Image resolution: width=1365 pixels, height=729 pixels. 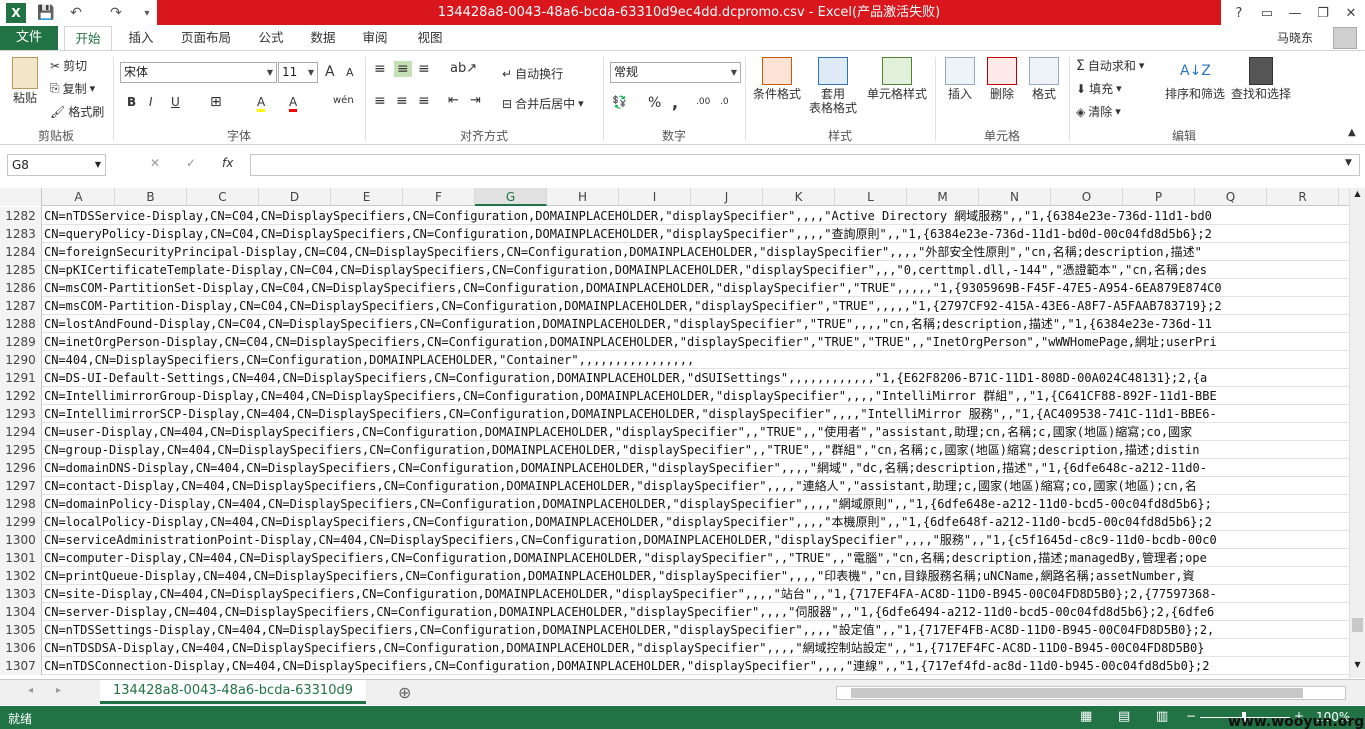 I want to click on number-format-combo: 常规 ▼, so click(x=675, y=72).